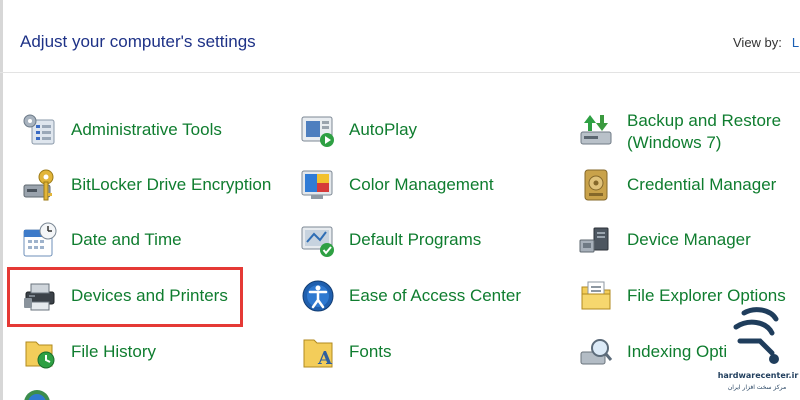 This screenshot has height=400, width=800. Describe the element at coordinates (146, 129) in the screenshot. I see `item-label: Administrative Tools` at that location.